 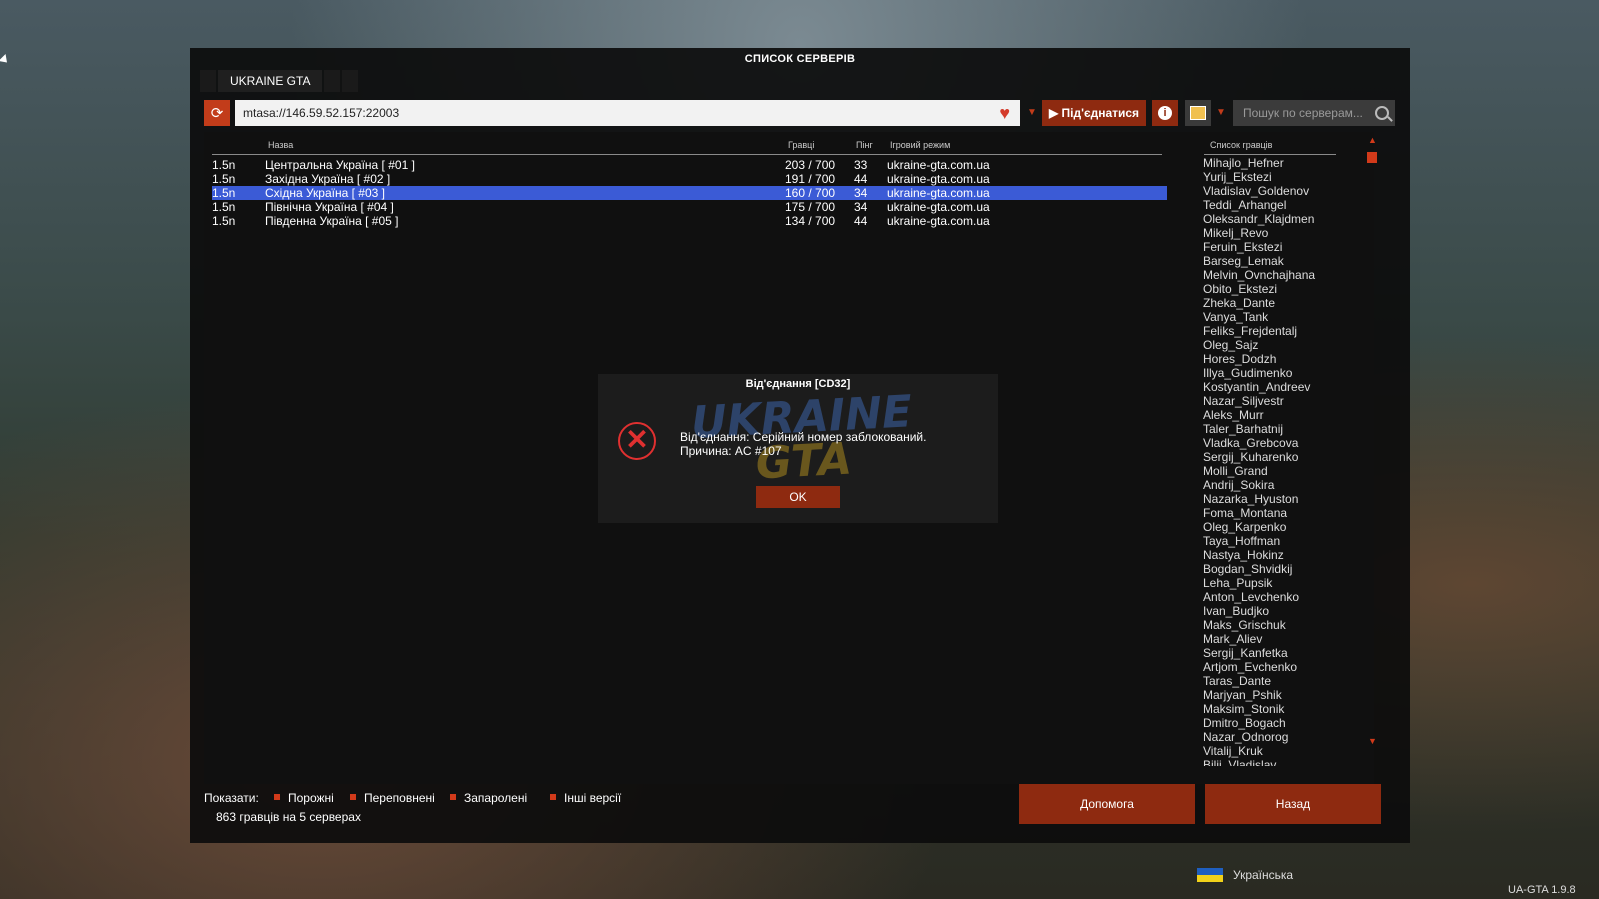 What do you see at coordinates (1278, 751) in the screenshot?
I see `player-name: Vitalij_Kruk` at bounding box center [1278, 751].